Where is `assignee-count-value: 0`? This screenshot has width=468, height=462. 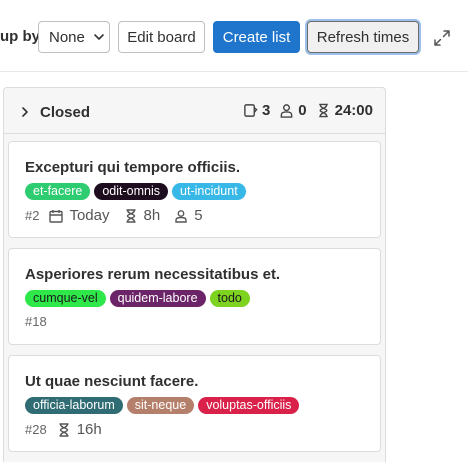 assignee-count-value: 0 is located at coordinates (302, 110).